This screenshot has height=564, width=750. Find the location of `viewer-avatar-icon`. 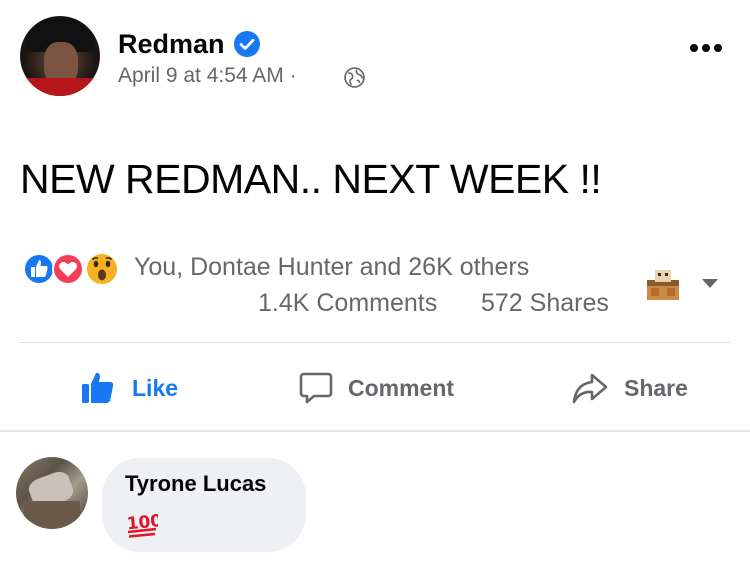

viewer-avatar-icon is located at coordinates (663, 285).